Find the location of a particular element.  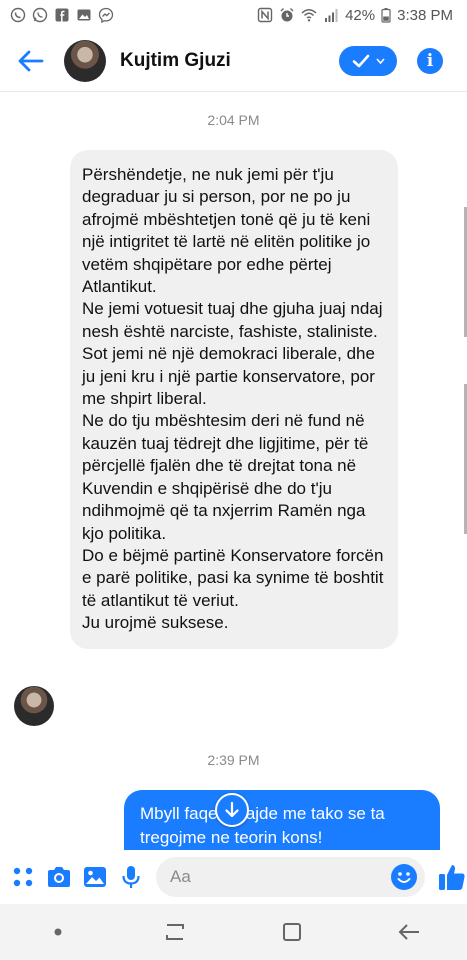

emoji-button is located at coordinates (404, 877).